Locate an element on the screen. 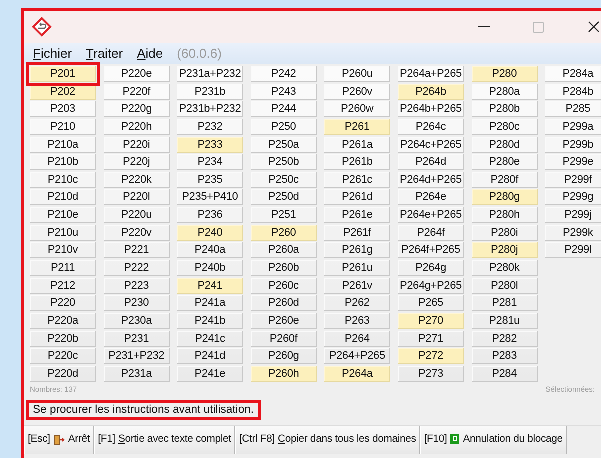 This screenshot has height=458, width=601. code-item: P260b is located at coordinates (283, 268).